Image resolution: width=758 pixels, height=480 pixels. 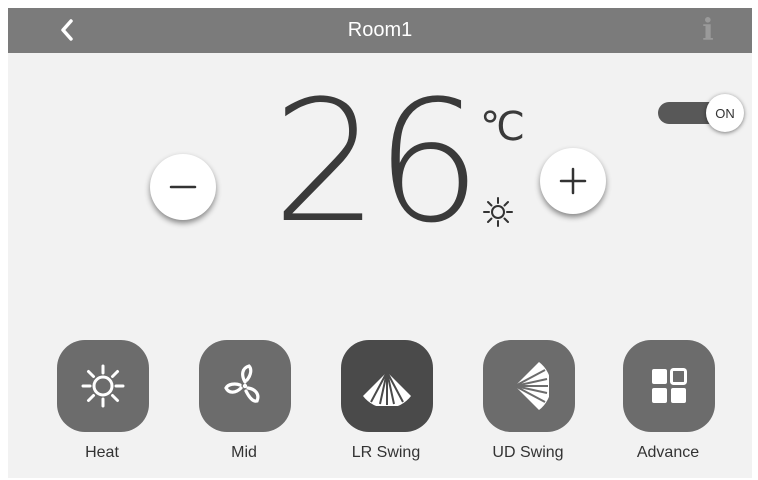 I want to click on lr-swing-button, so click(x=387, y=386).